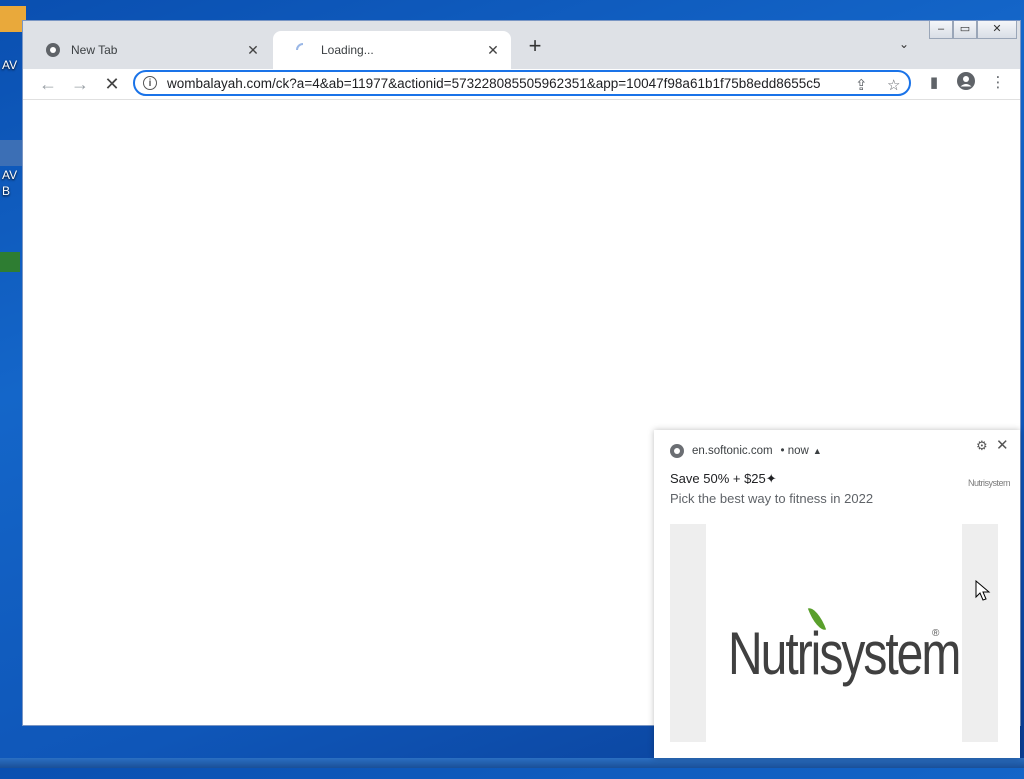 The image size is (1024, 779). Describe the element at coordinates (732, 451) in the screenshot. I see `notification-source: en.softonic.com` at that location.